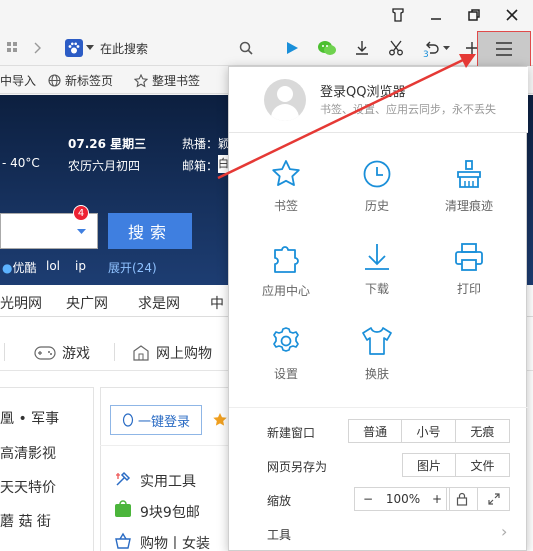  What do you see at coordinates (81, 213) in the screenshot?
I see `notification-badge: 4` at bounding box center [81, 213].